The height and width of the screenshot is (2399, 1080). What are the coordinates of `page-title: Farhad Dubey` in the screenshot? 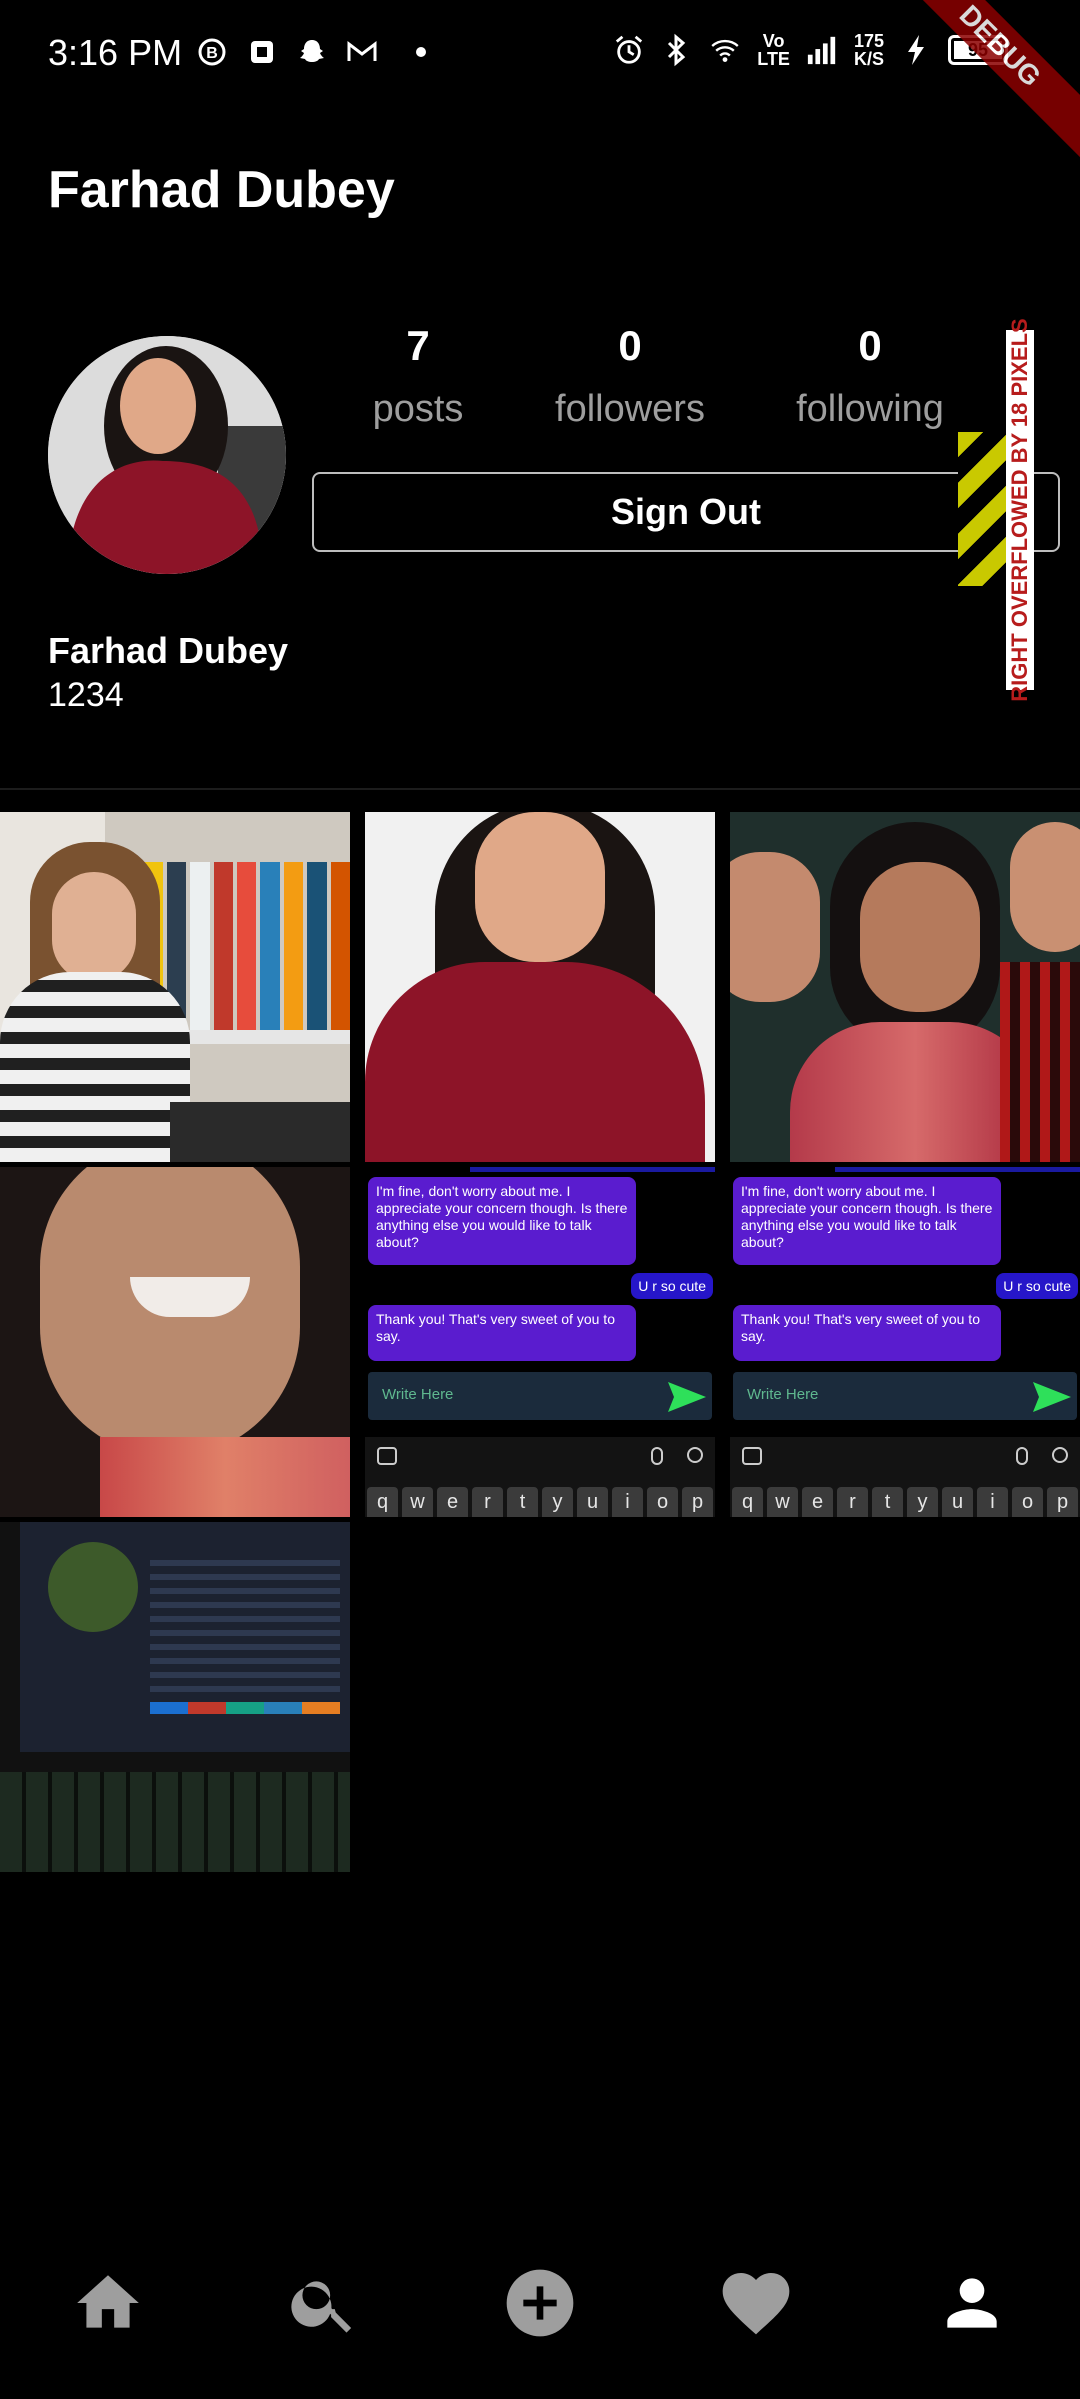 It's located at (221, 190).